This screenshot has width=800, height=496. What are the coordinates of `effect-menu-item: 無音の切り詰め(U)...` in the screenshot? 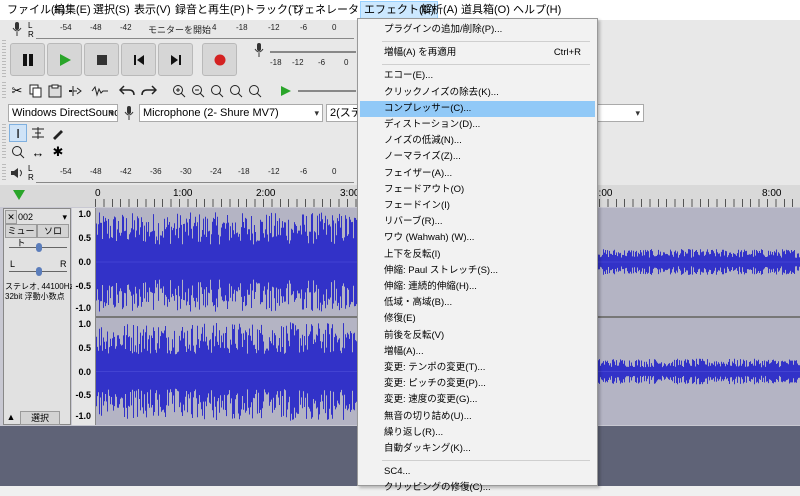 It's located at (477, 417).